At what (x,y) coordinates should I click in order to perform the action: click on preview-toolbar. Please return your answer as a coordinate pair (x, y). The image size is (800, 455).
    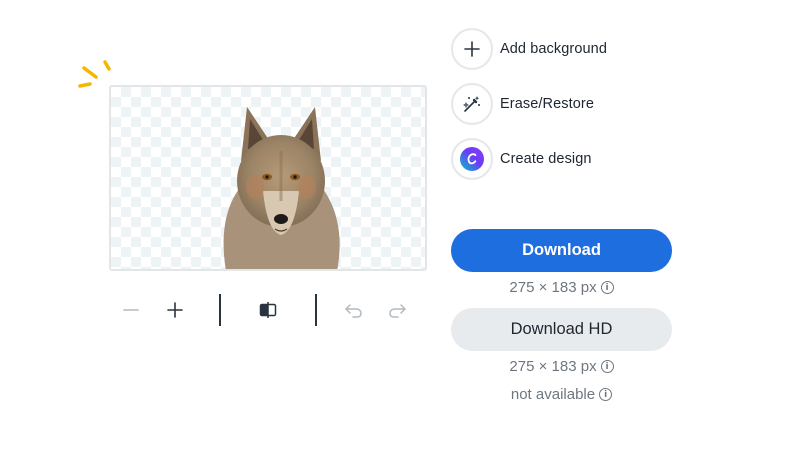
    Looking at the image, I should click on (266, 310).